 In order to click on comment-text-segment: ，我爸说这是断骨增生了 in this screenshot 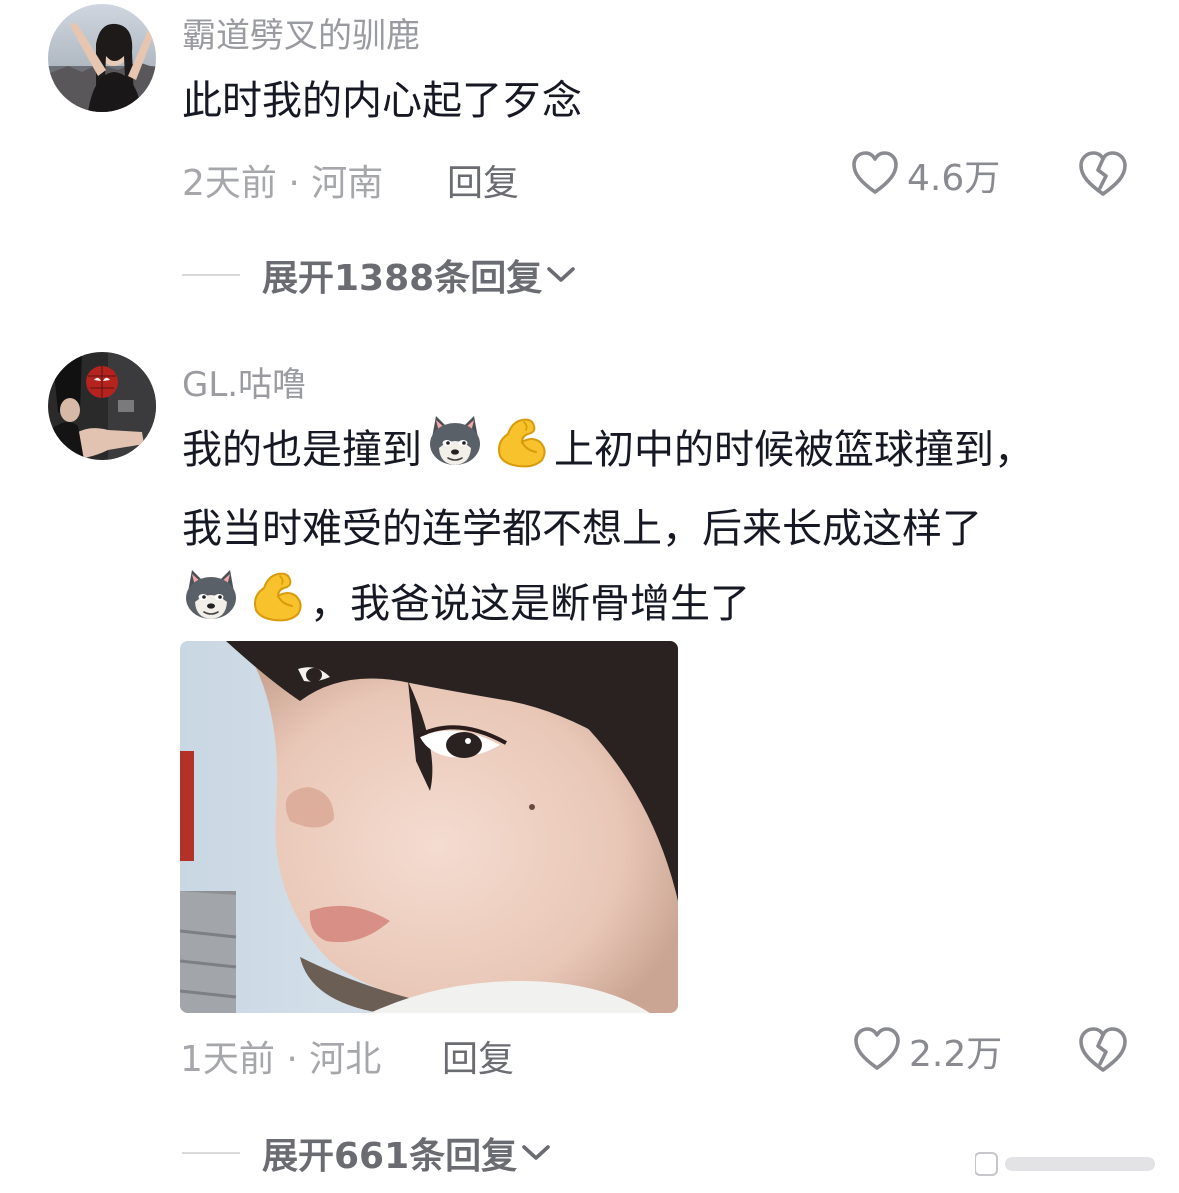, I will do `click(530, 604)`.